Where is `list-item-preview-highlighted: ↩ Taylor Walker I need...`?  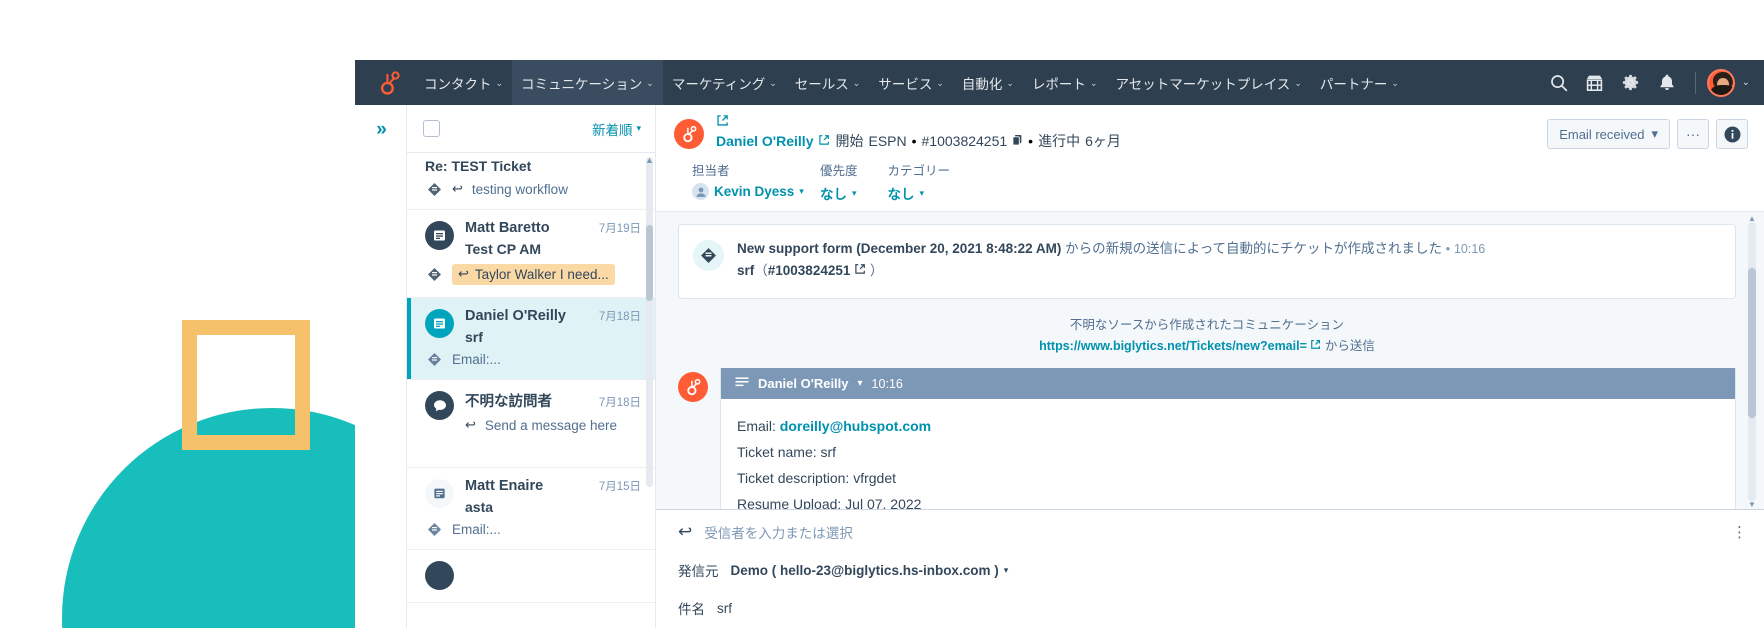 list-item-preview-highlighted: ↩ Taylor Walker I need... is located at coordinates (533, 274).